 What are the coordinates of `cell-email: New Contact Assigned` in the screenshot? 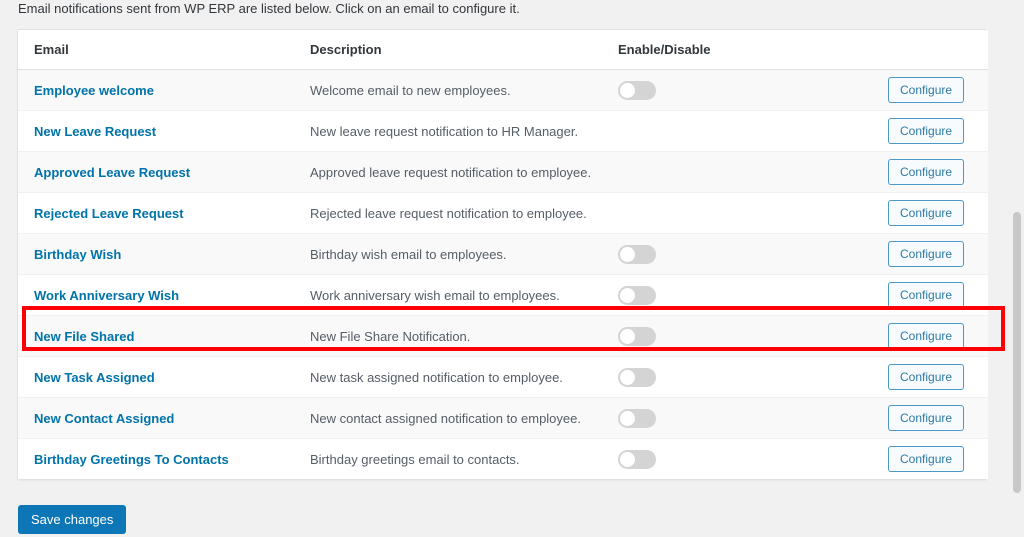 It's located at (164, 418).